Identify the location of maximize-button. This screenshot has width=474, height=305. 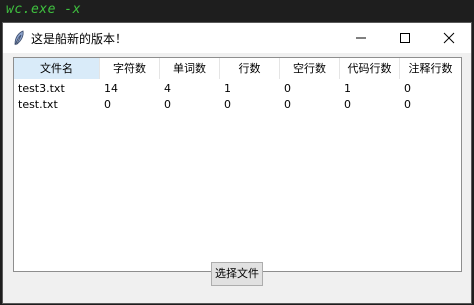
(405, 38).